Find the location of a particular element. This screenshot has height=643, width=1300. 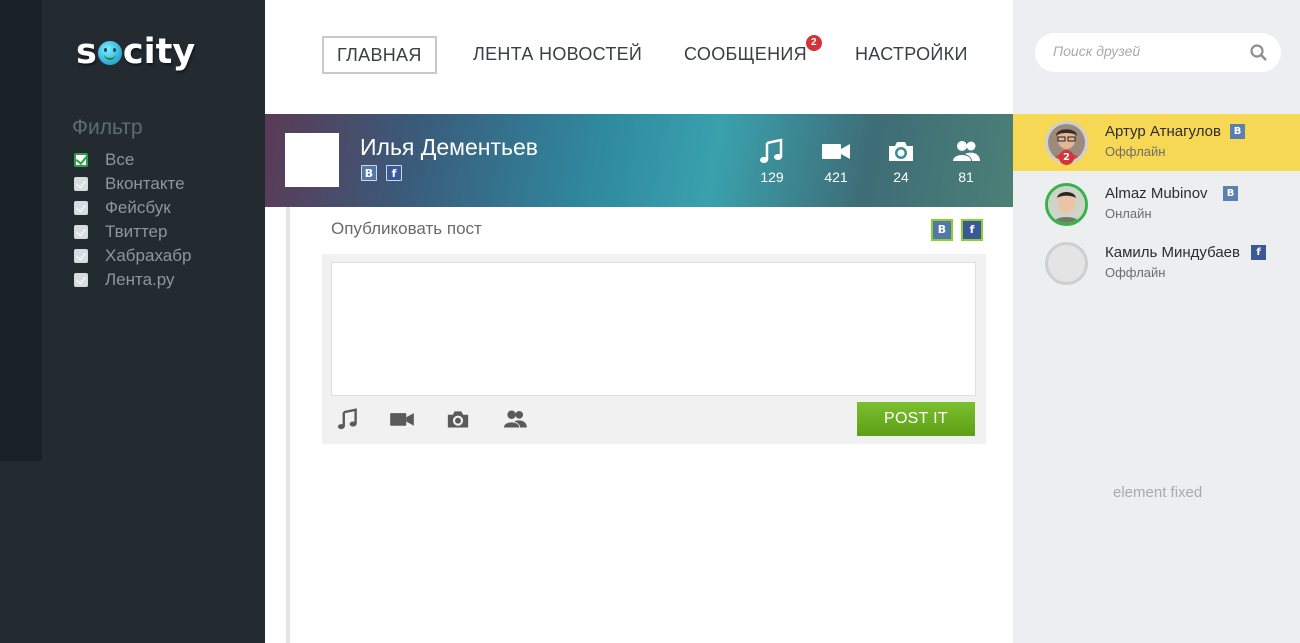

attach-music-button is located at coordinates (348, 419).